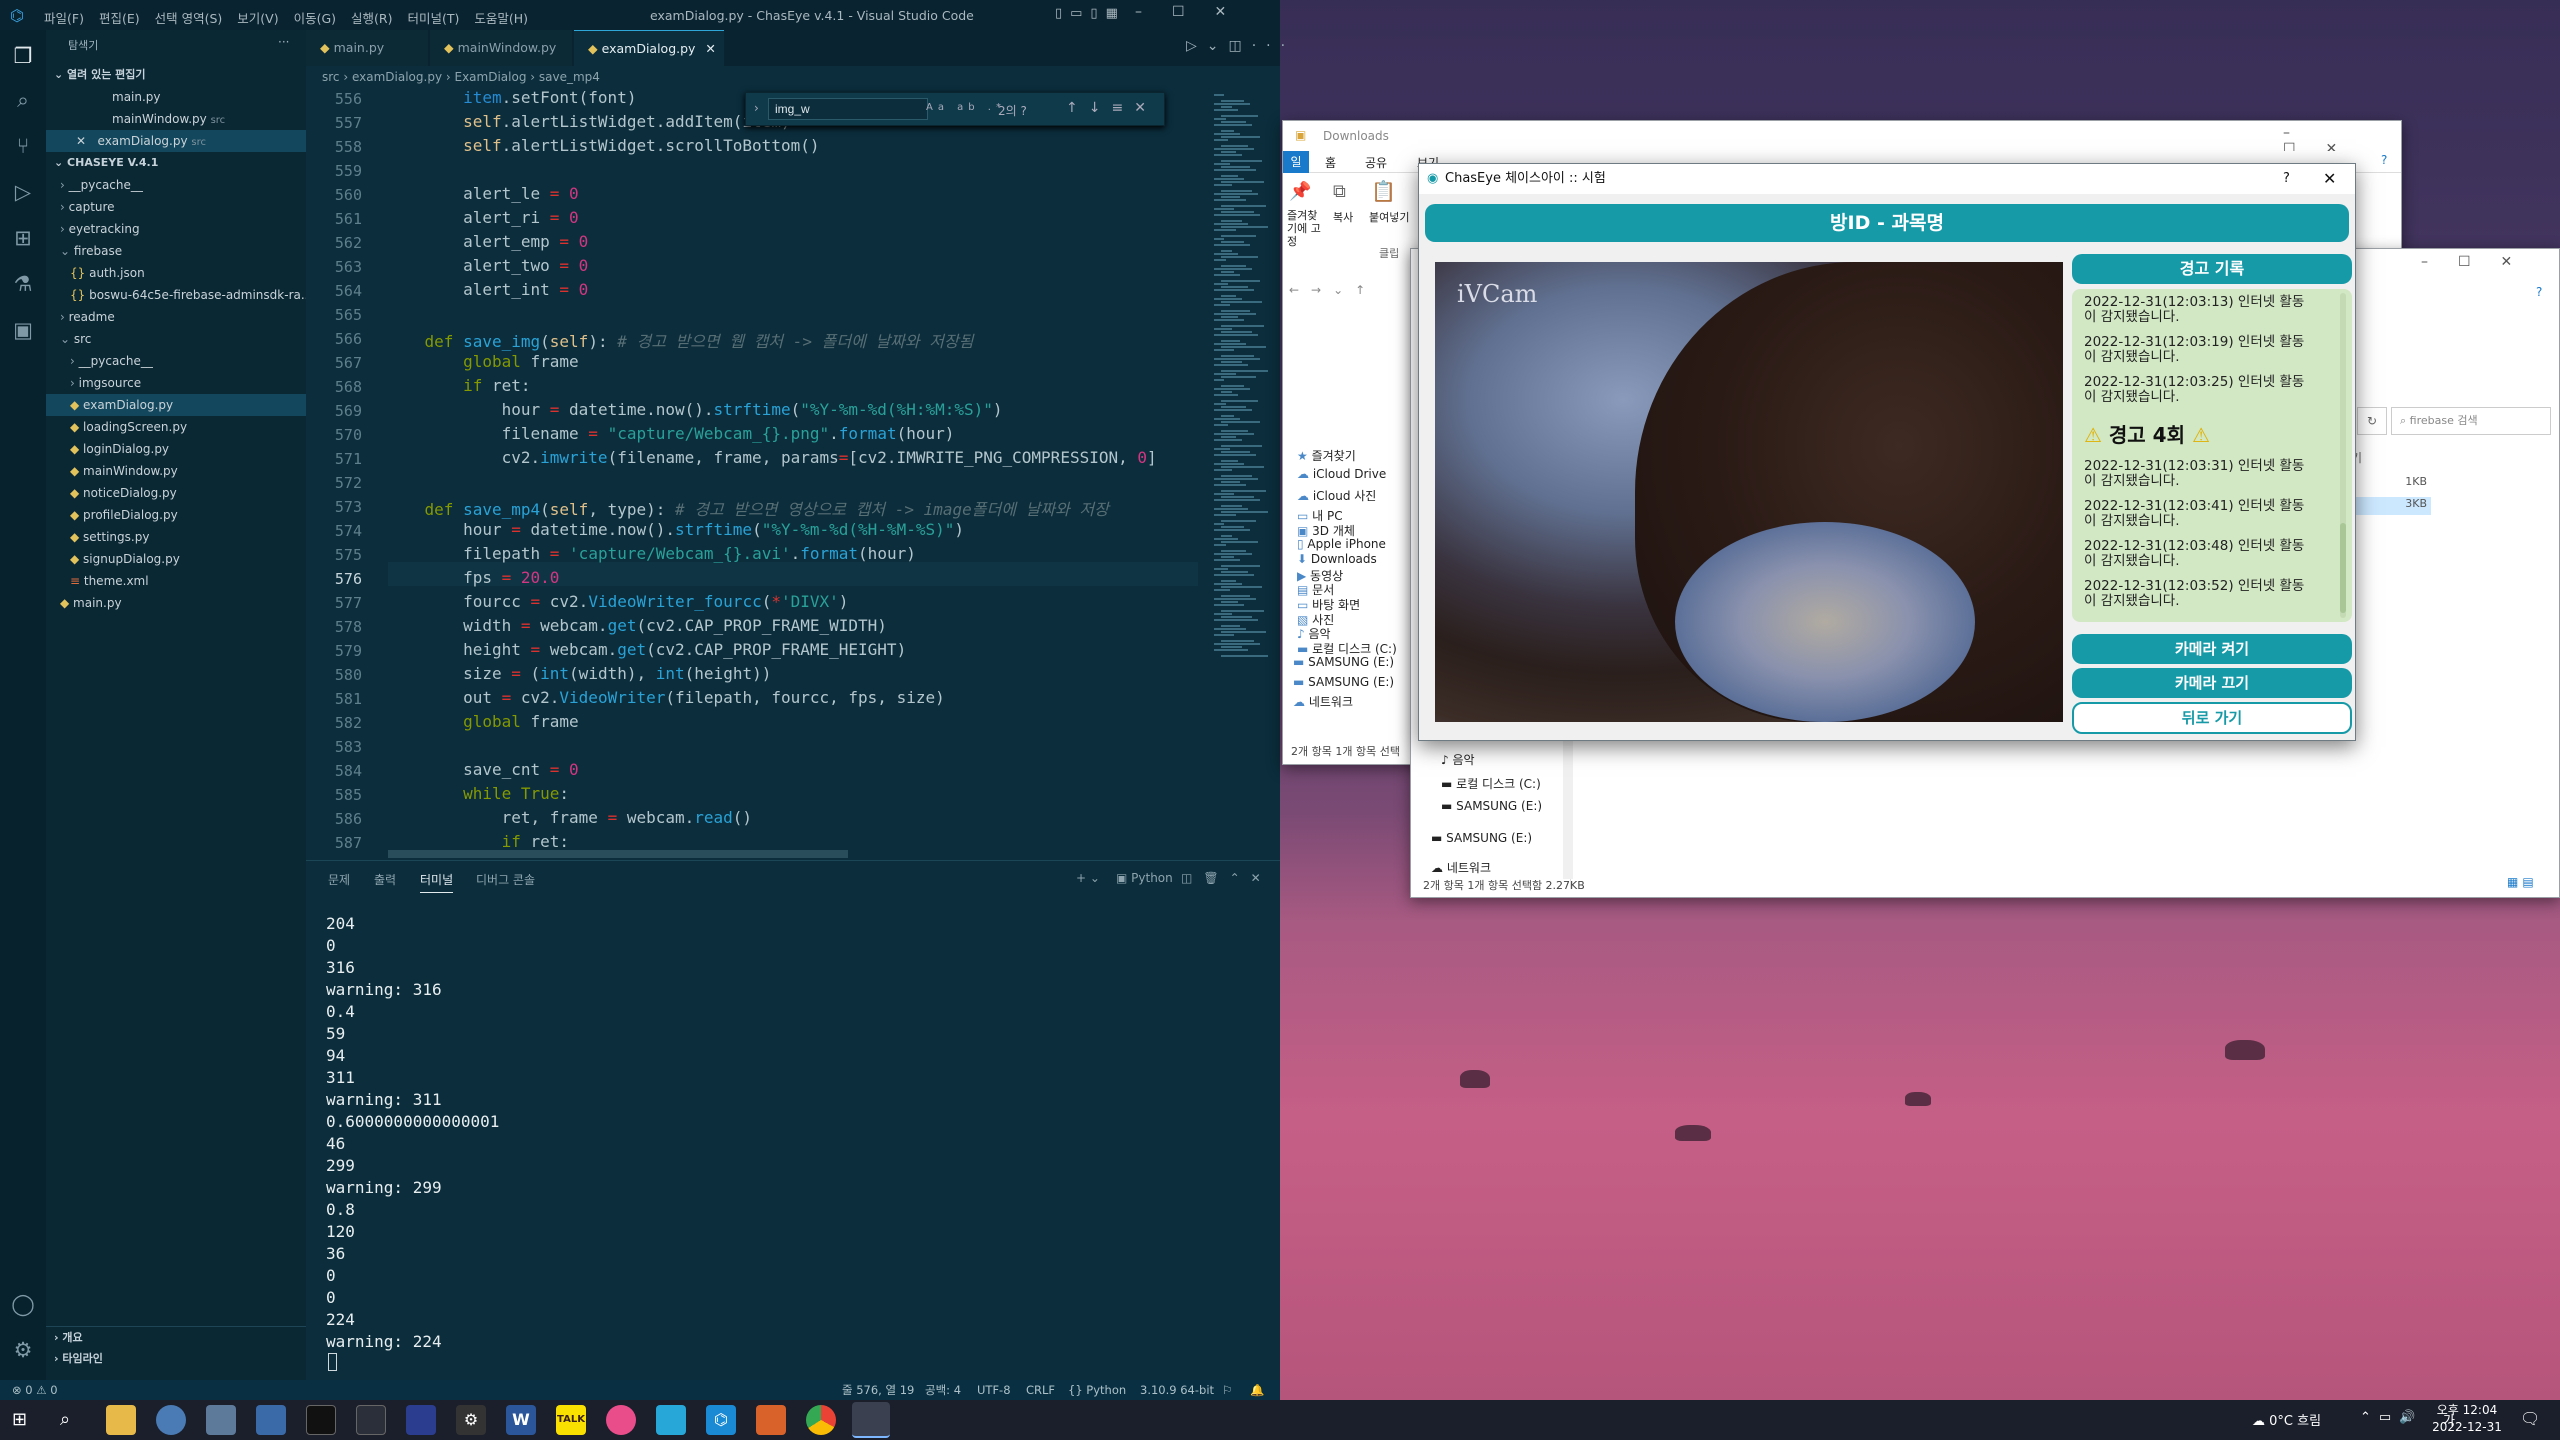 Image resolution: width=2560 pixels, height=1440 pixels. I want to click on file-tree-item: ◆ examDialog.py, so click(176, 405).